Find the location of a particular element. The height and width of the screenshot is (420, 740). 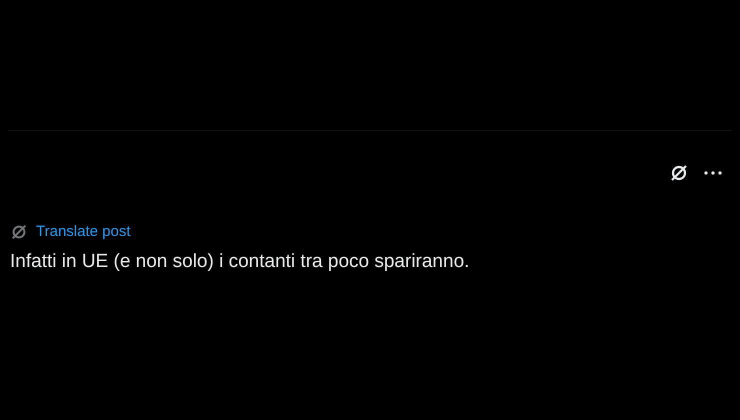

post-text: Infatti in UE (e non solo) i contanti tra poco spariranno. is located at coordinates (240, 262).